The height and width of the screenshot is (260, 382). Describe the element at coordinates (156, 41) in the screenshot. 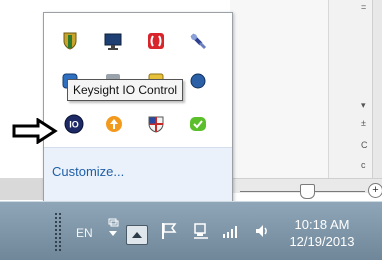

I see `red-app-icon` at that location.